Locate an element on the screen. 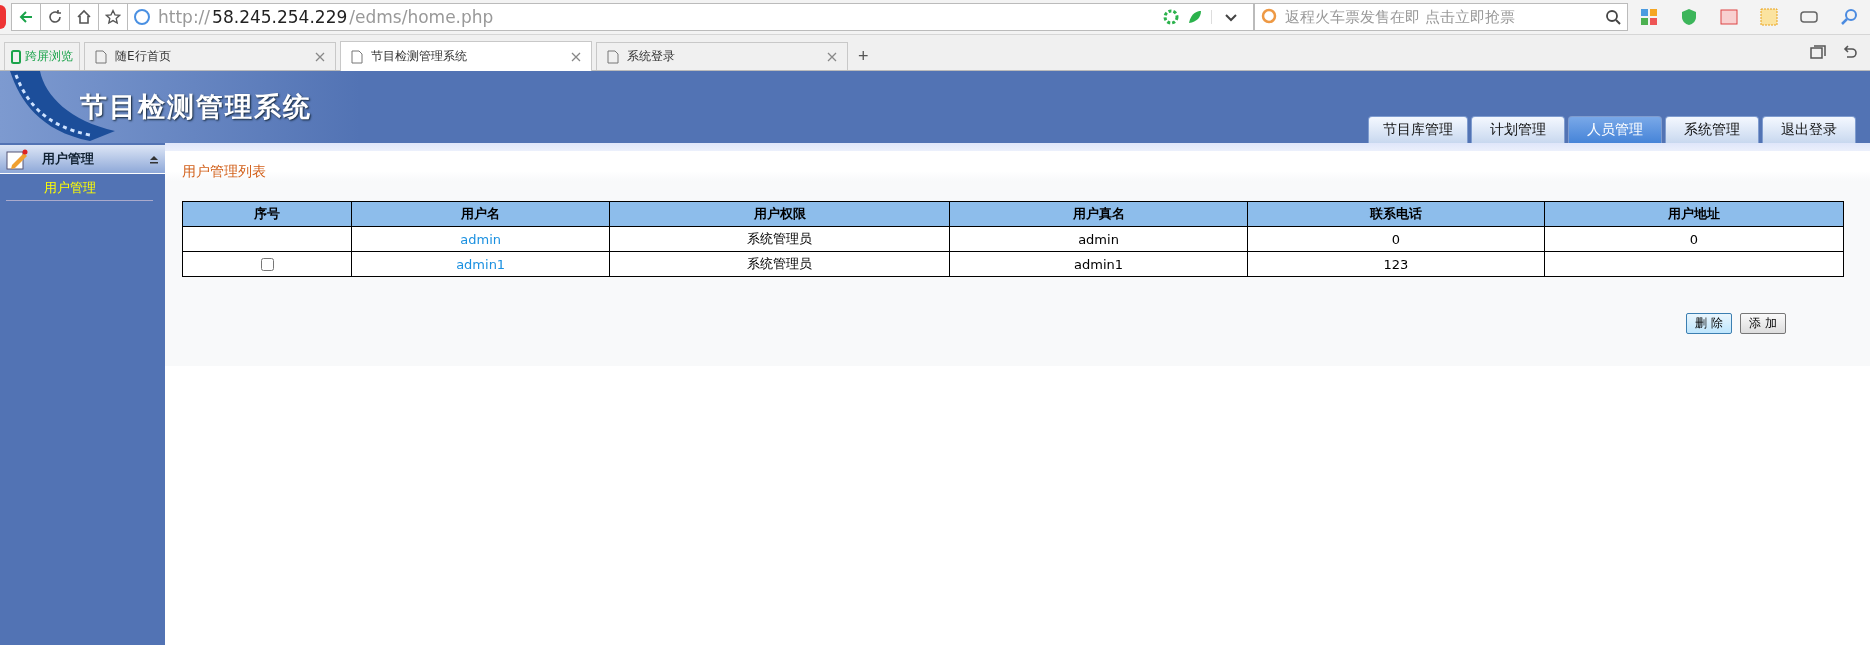 The width and height of the screenshot is (1870, 645). phone-icon is located at coordinates (16, 56).